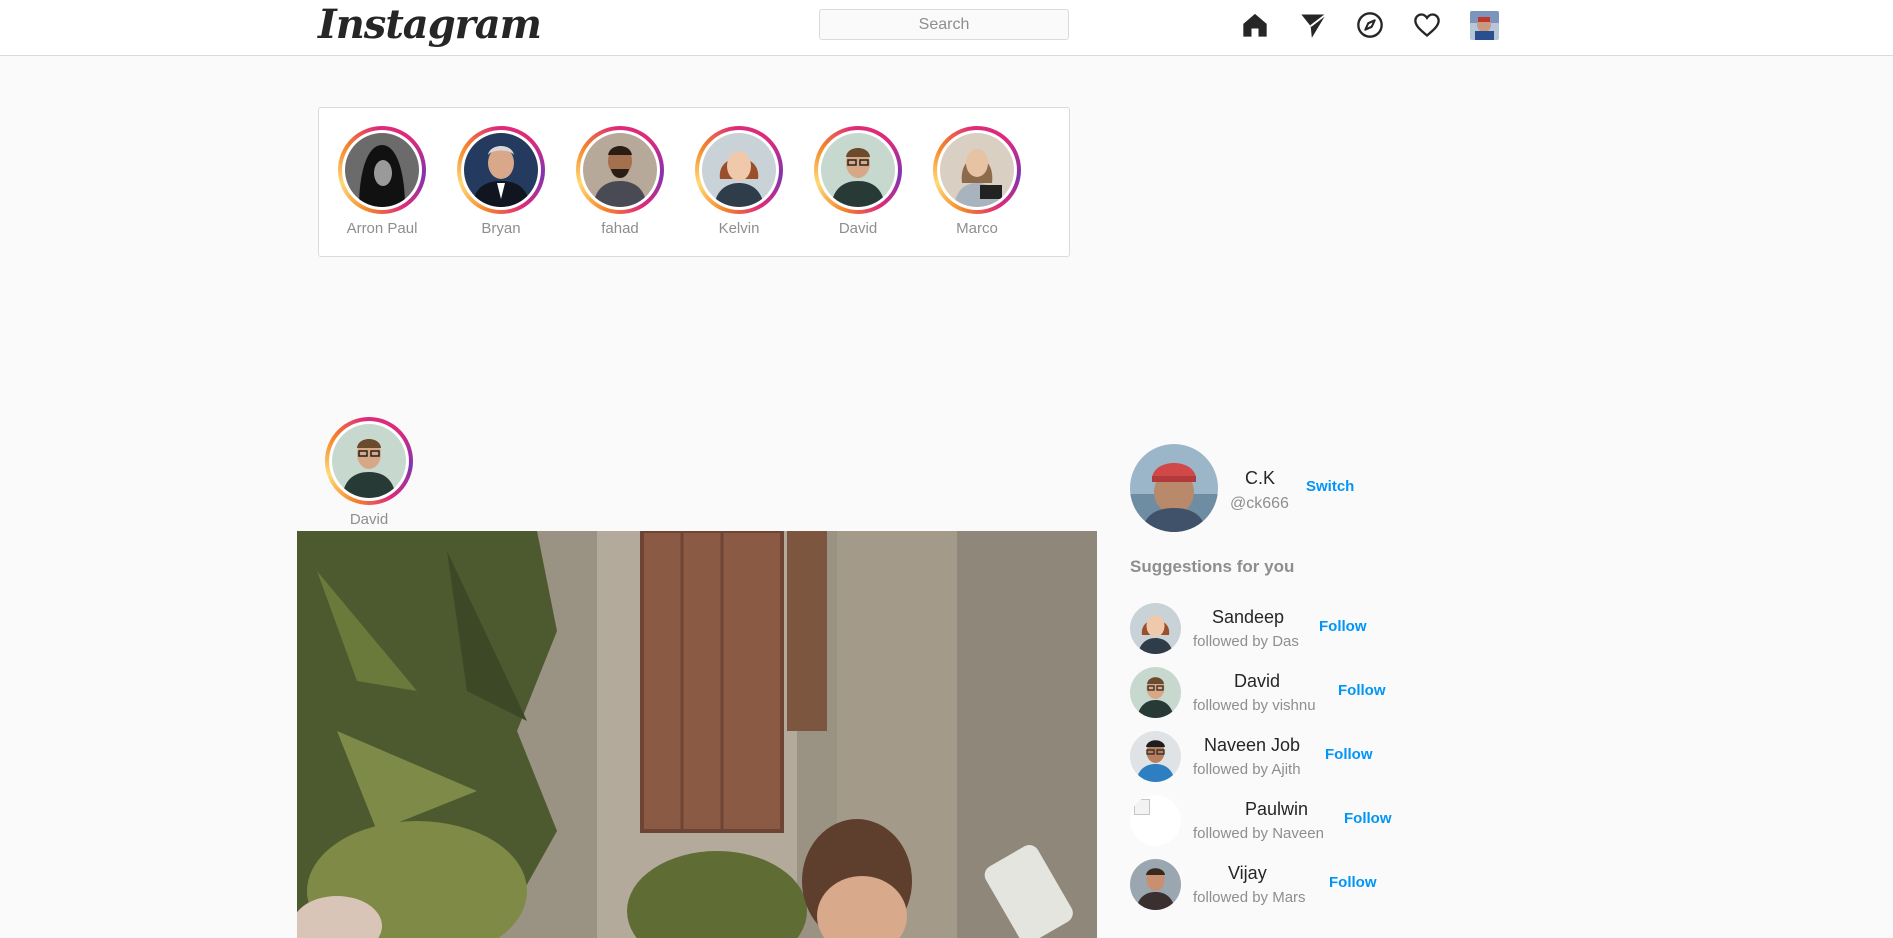  Describe the element at coordinates (739, 228) in the screenshot. I see `story-name: Kelvin` at that location.